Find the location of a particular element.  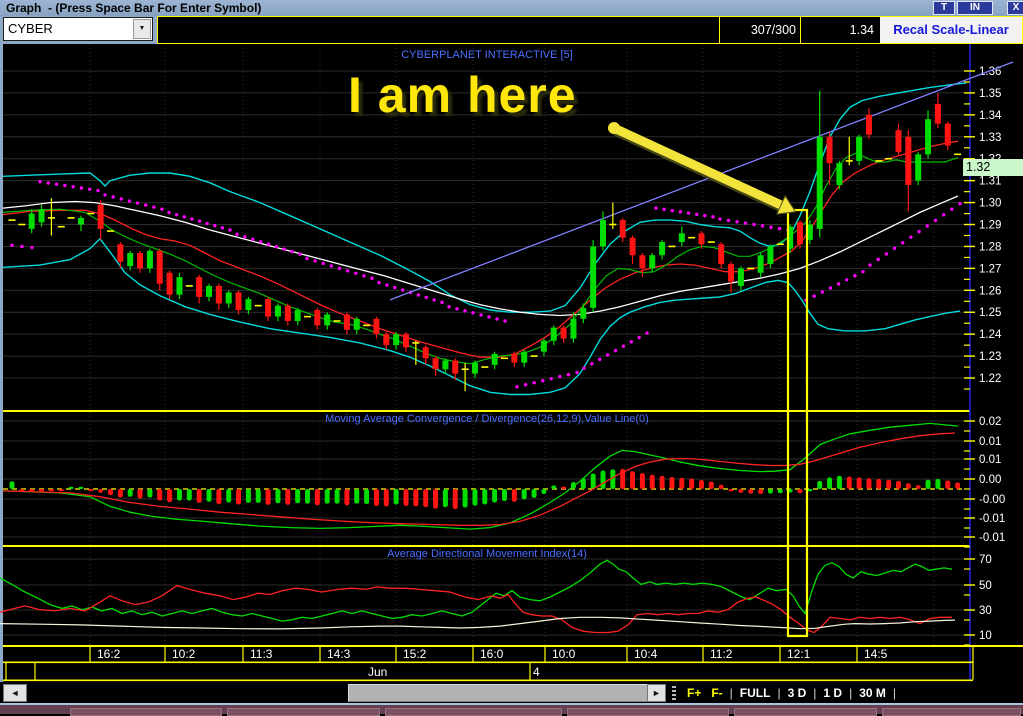

timeframe-button-1d: 1 D is located at coordinates (832, 693).